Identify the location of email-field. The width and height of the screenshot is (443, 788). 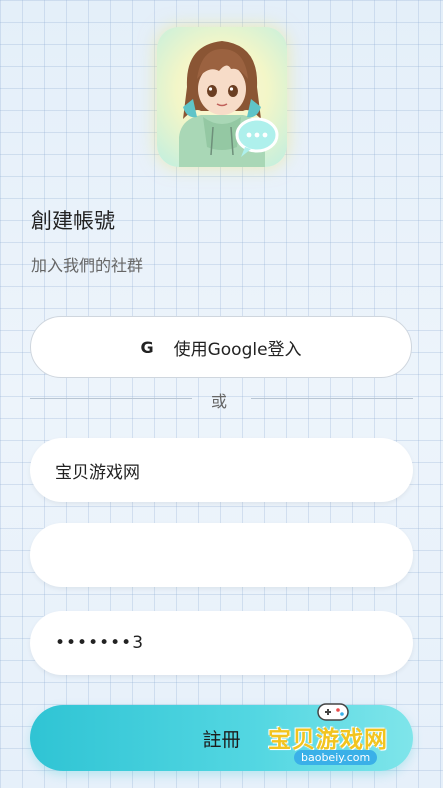
(221, 555).